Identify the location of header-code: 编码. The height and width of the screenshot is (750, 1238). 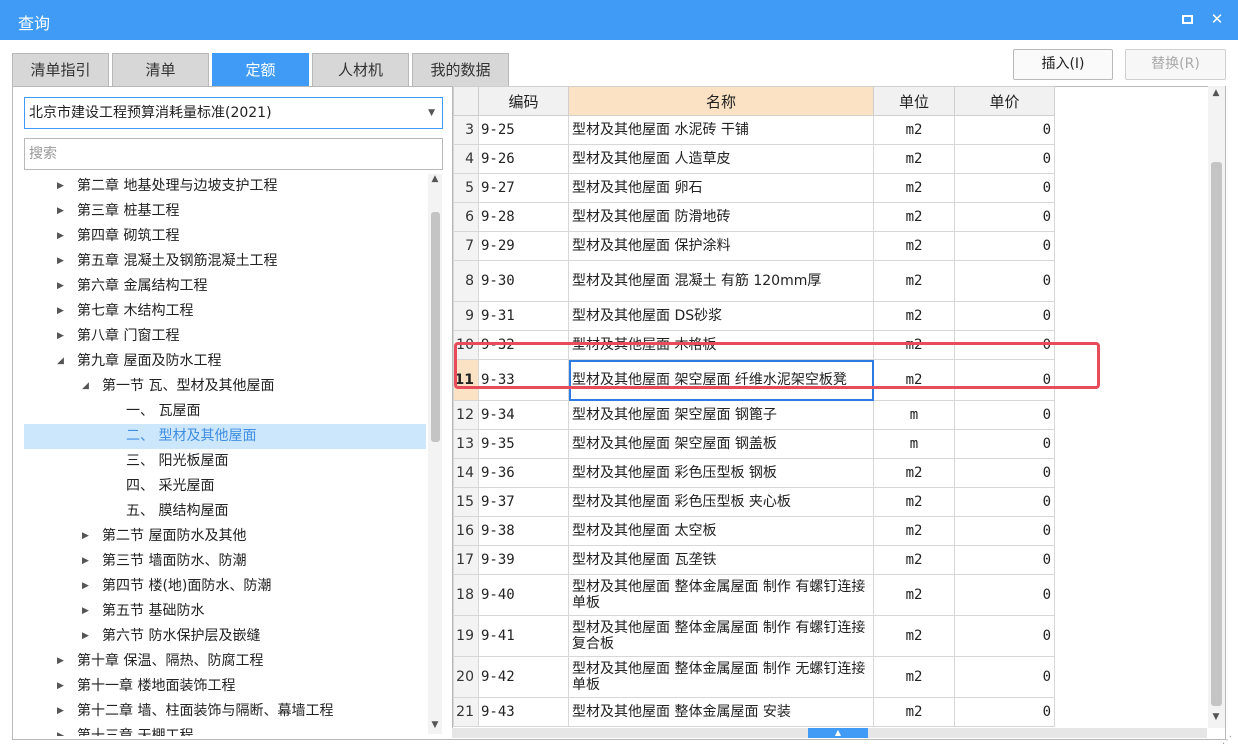
(523, 101).